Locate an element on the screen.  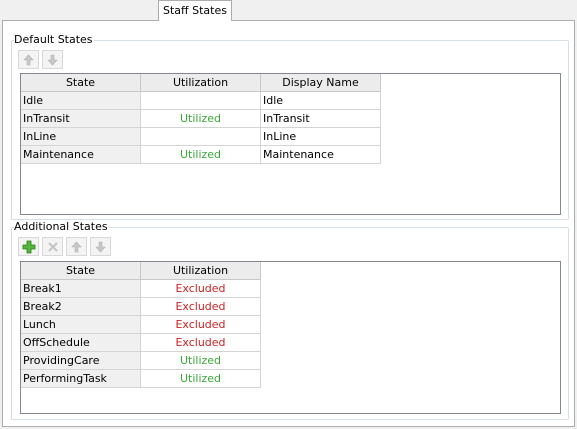
display-name-cell: InTransit is located at coordinates (321, 119).